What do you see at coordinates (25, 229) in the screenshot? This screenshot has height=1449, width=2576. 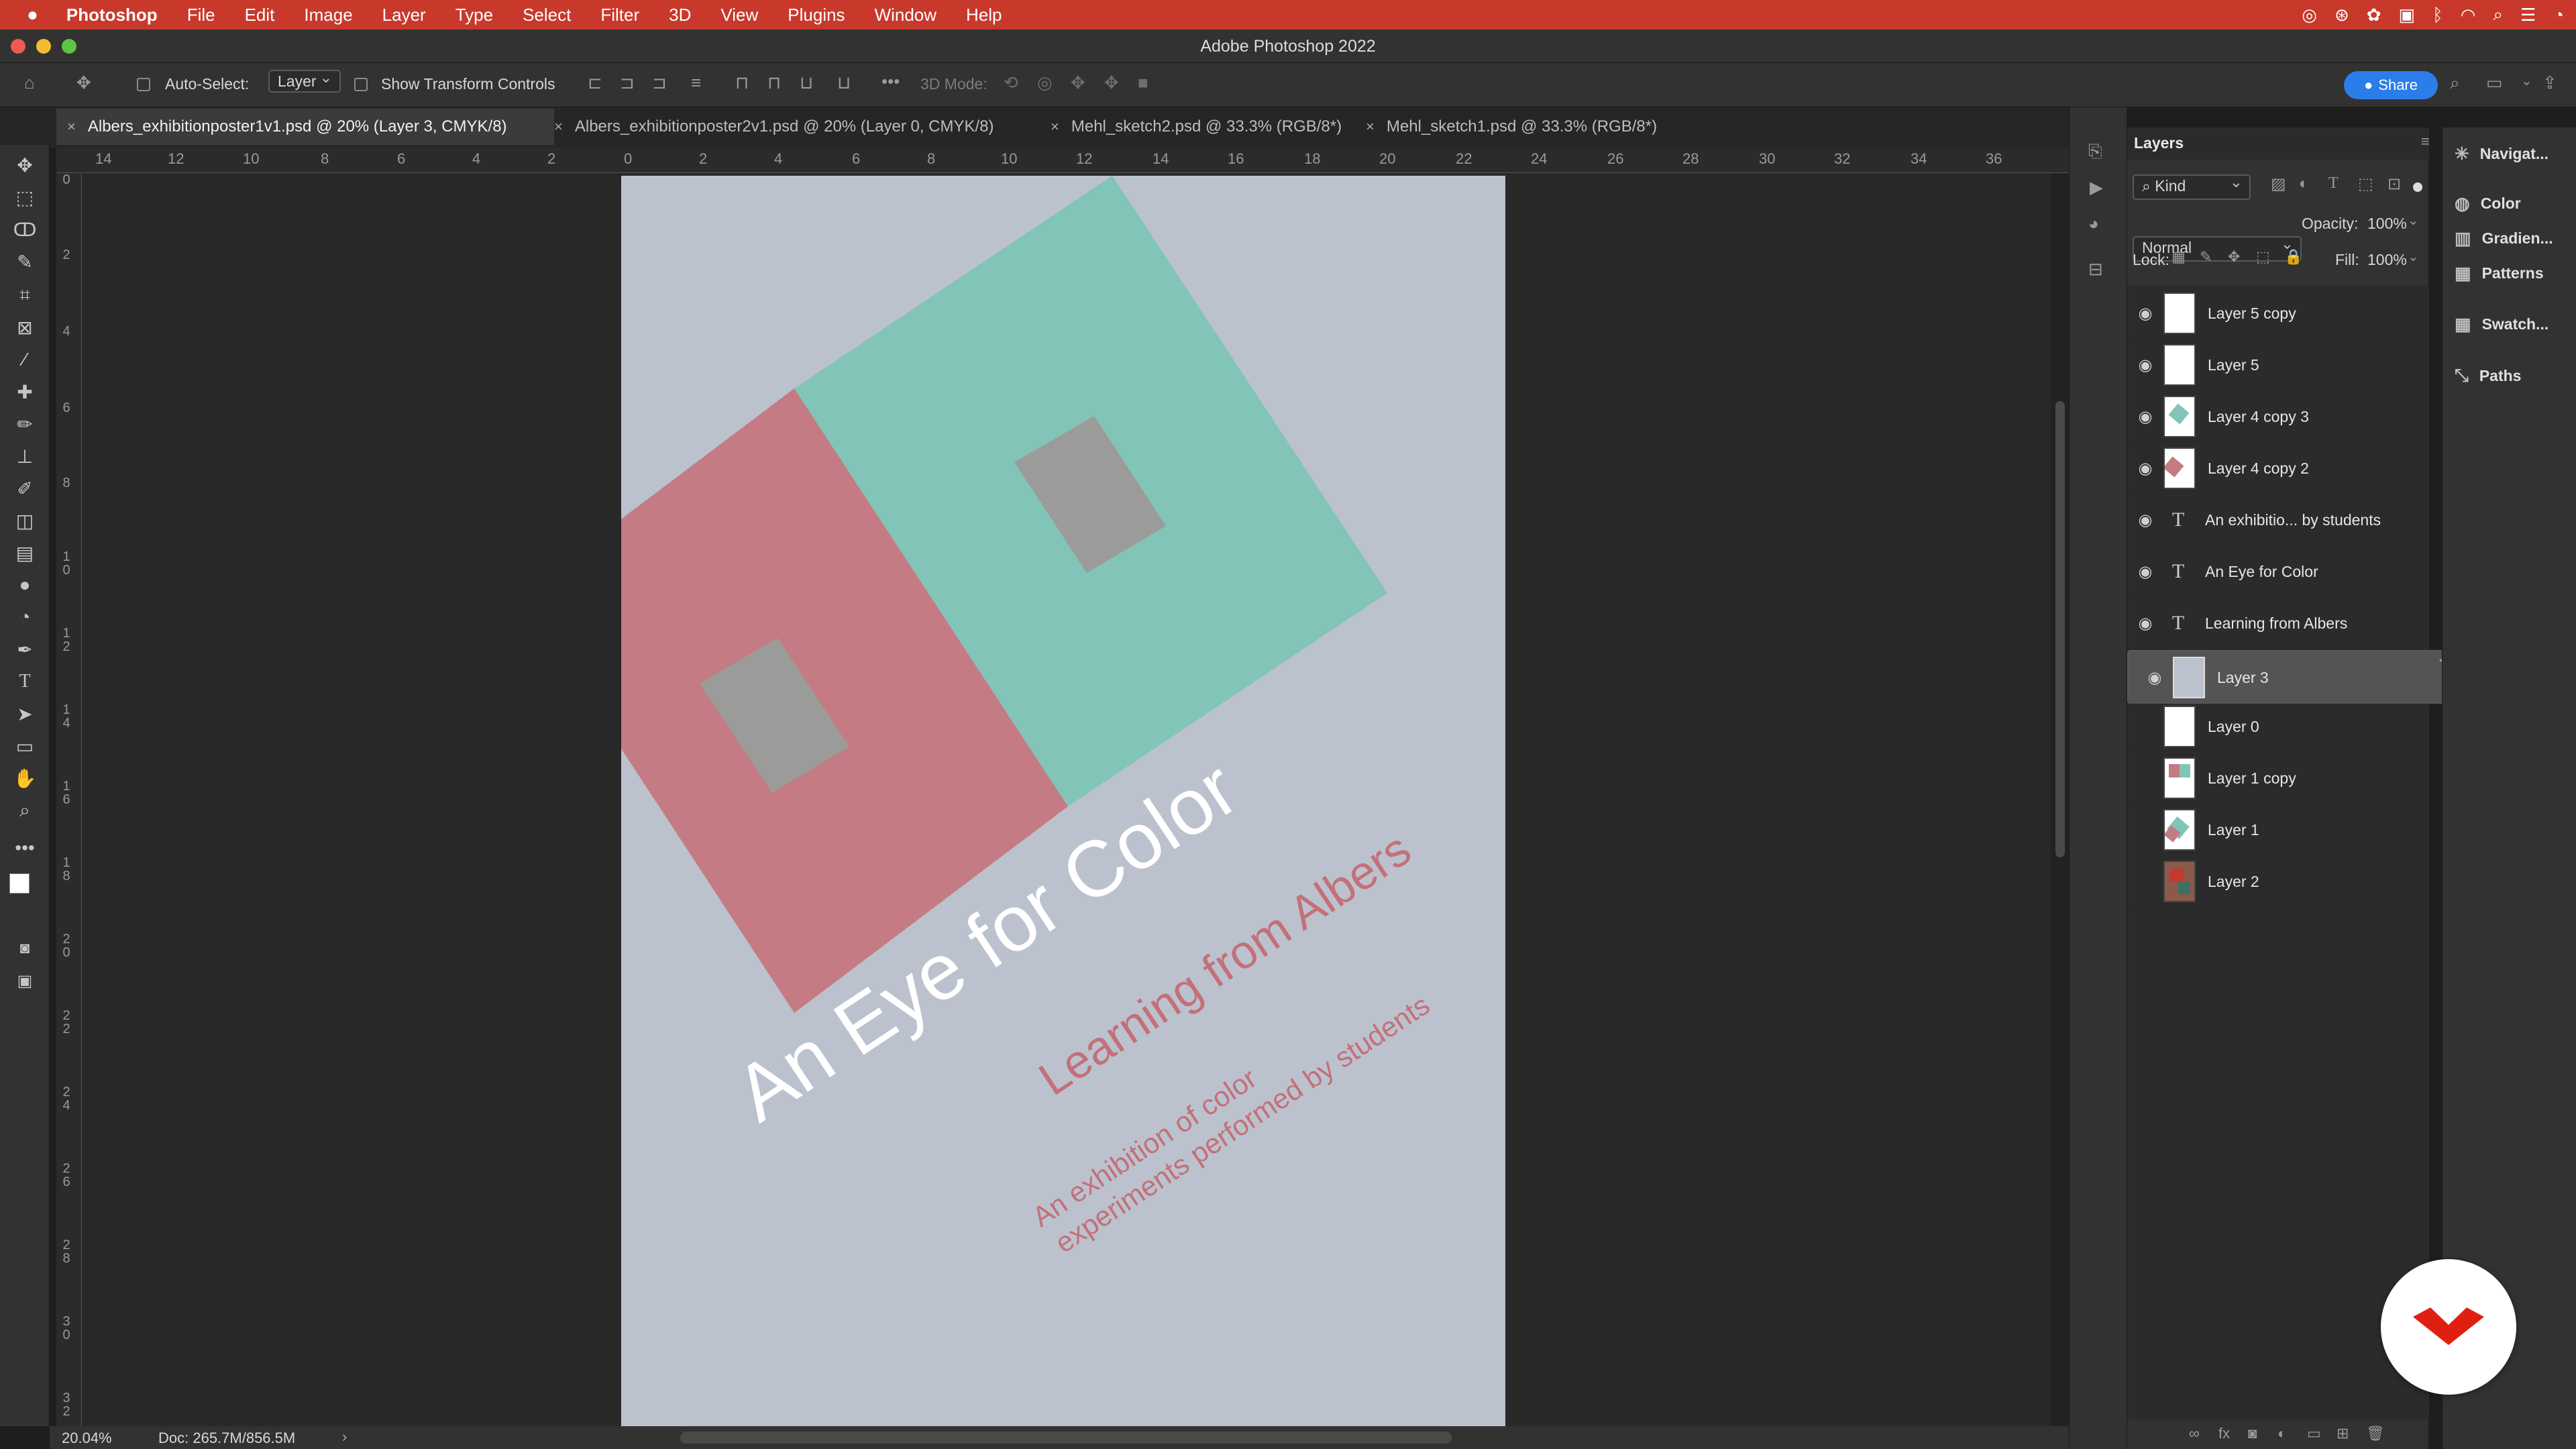 I see `lasso-tool-icon: ↀ` at bounding box center [25, 229].